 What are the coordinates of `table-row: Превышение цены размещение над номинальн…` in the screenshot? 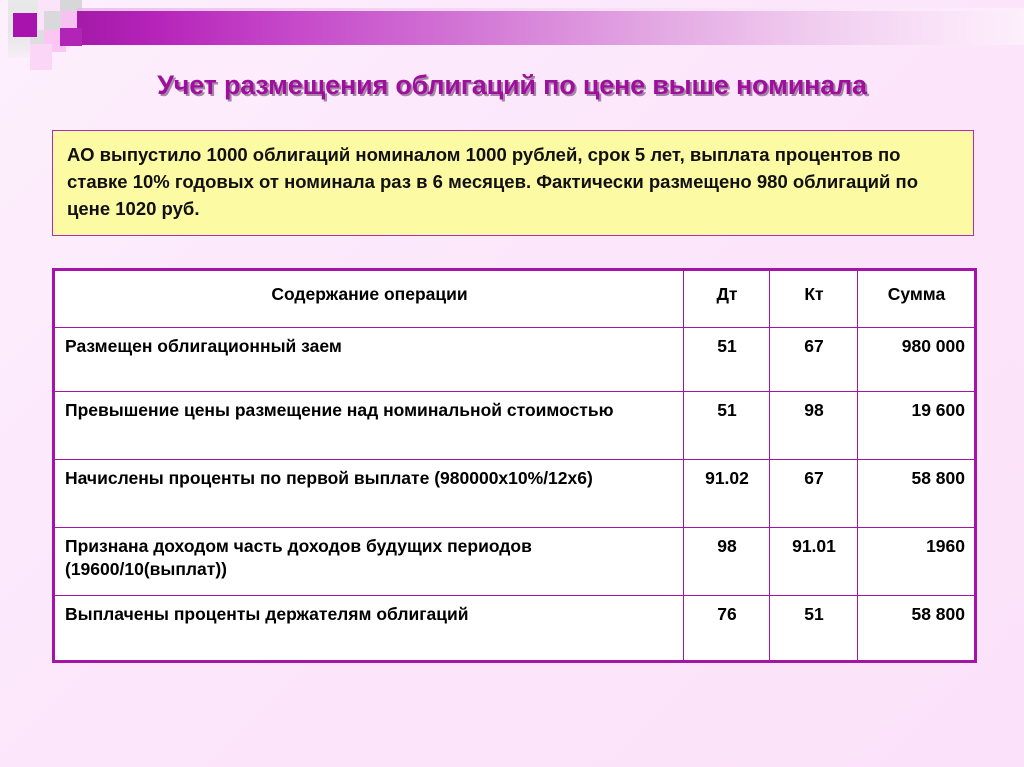 It's located at (514, 425).